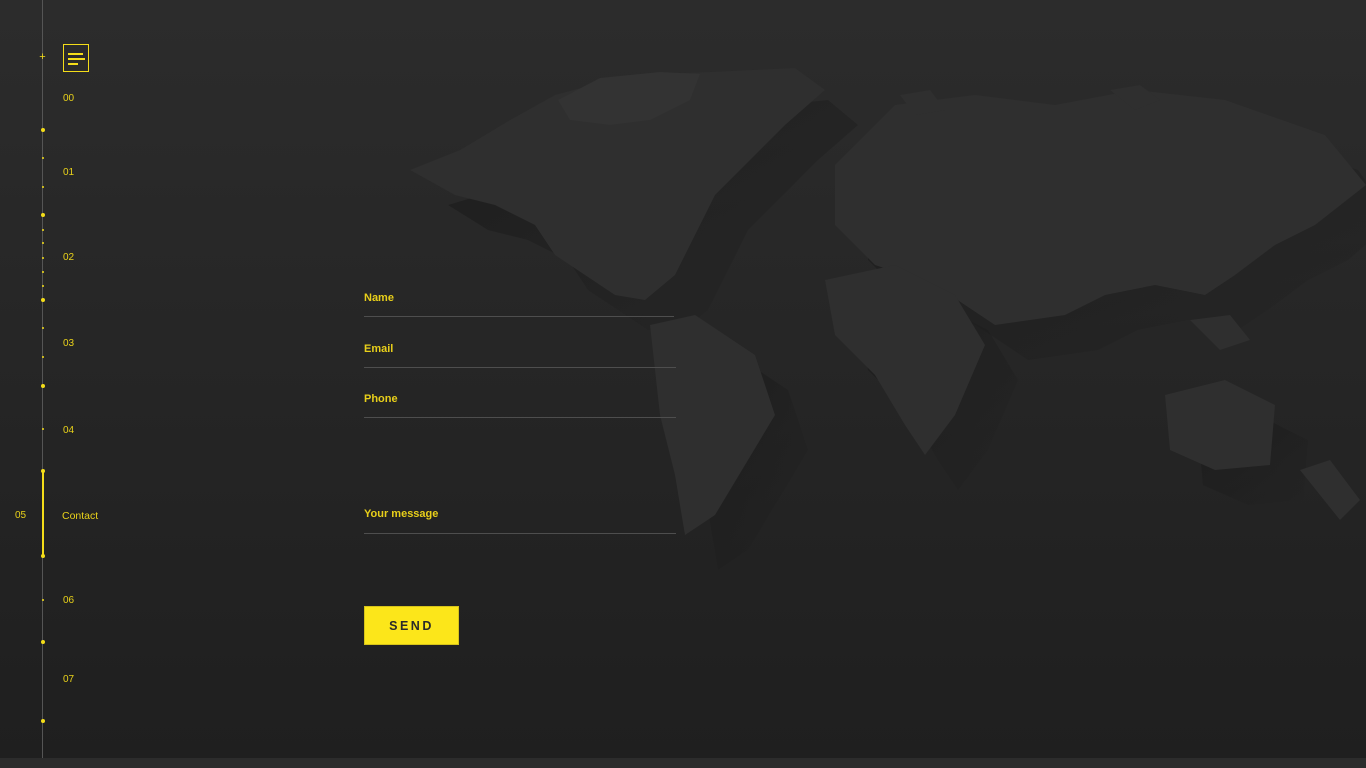  I want to click on plus-icon: +, so click(42, 57).